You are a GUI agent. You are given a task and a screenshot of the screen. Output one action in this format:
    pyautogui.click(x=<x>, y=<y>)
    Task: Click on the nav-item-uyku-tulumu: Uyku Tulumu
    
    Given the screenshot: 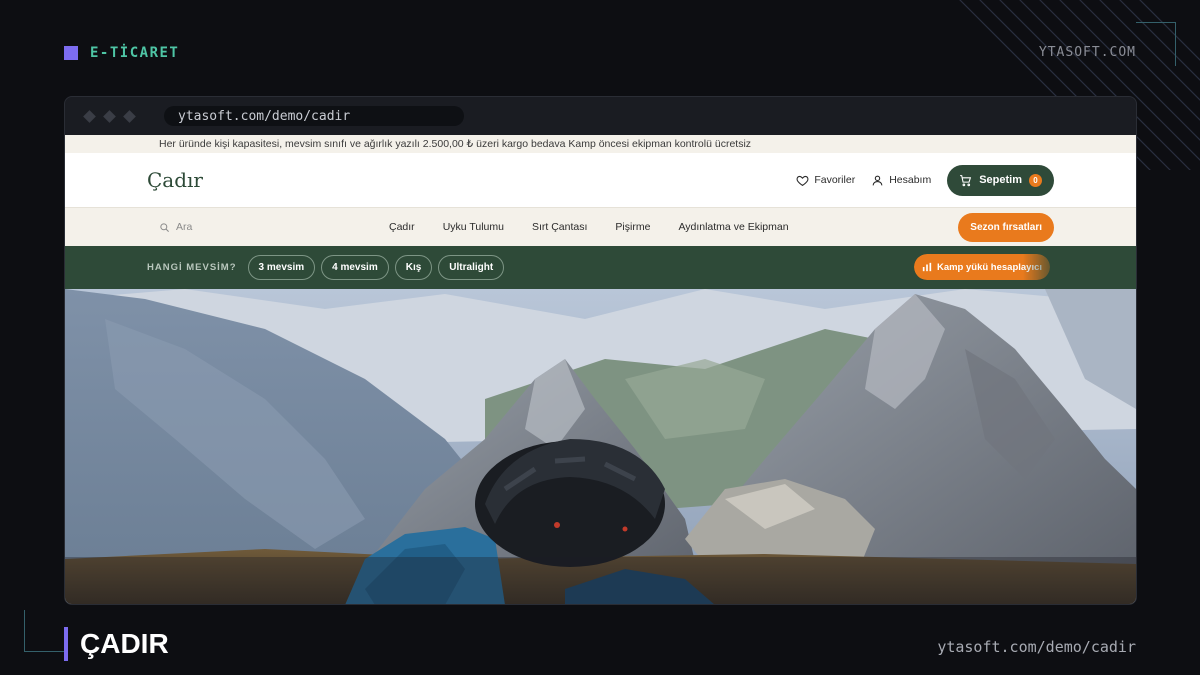 What is the action you would take?
    pyautogui.click(x=473, y=227)
    